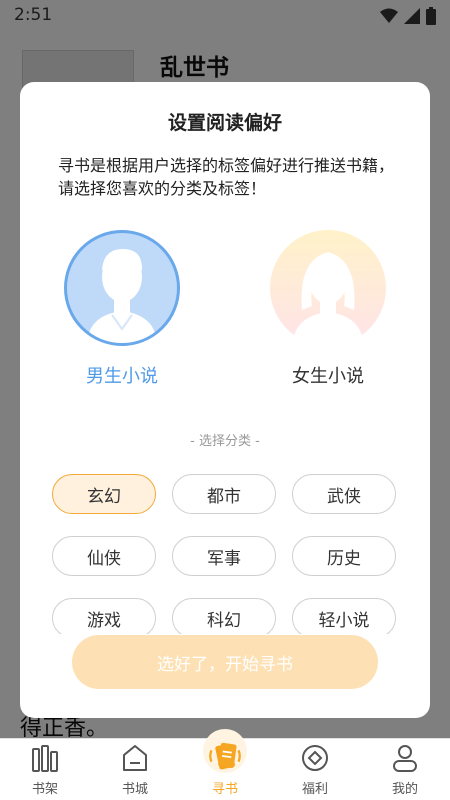 This screenshot has height=800, width=450. What do you see at coordinates (135, 758) in the screenshot?
I see `bookstore-icon` at bounding box center [135, 758].